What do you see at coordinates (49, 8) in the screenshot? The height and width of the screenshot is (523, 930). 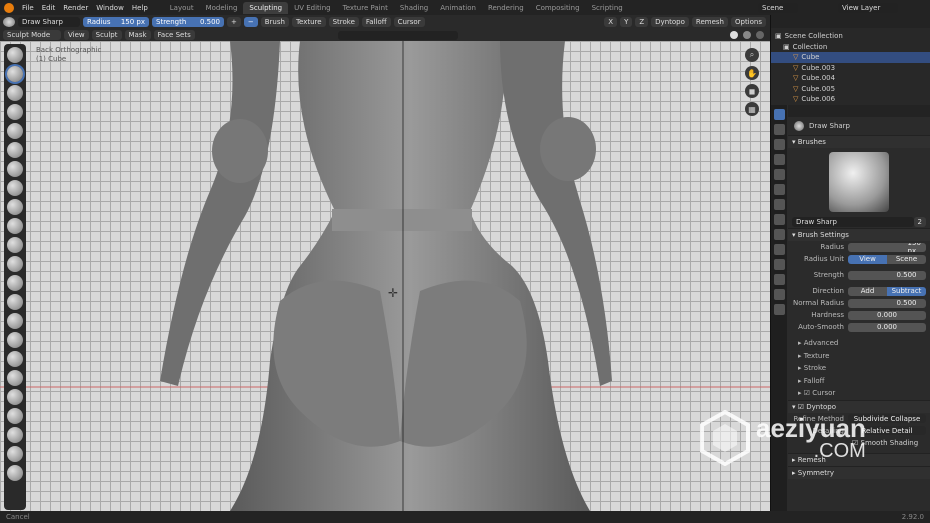 I see `menu-edit: Edit` at bounding box center [49, 8].